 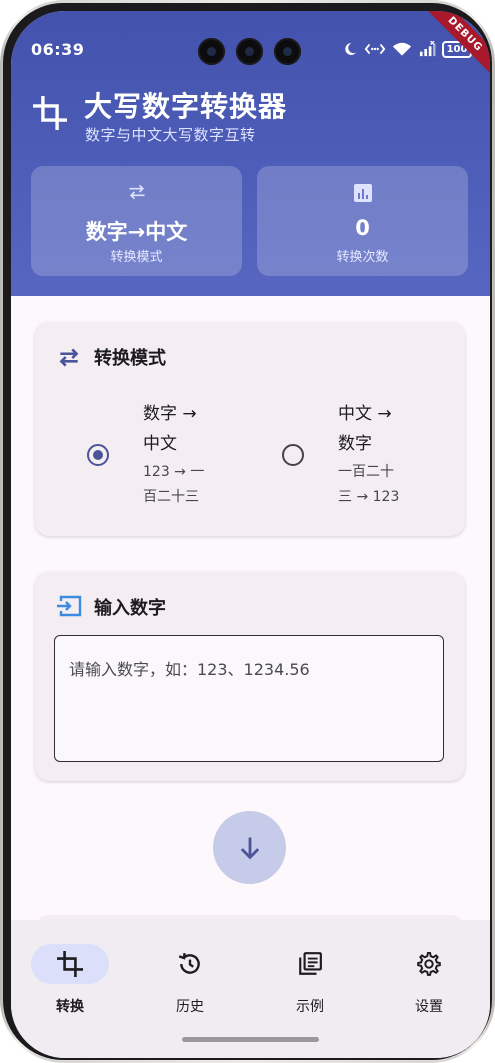 I want to click on nav-item-history: 历史, so click(x=190, y=975).